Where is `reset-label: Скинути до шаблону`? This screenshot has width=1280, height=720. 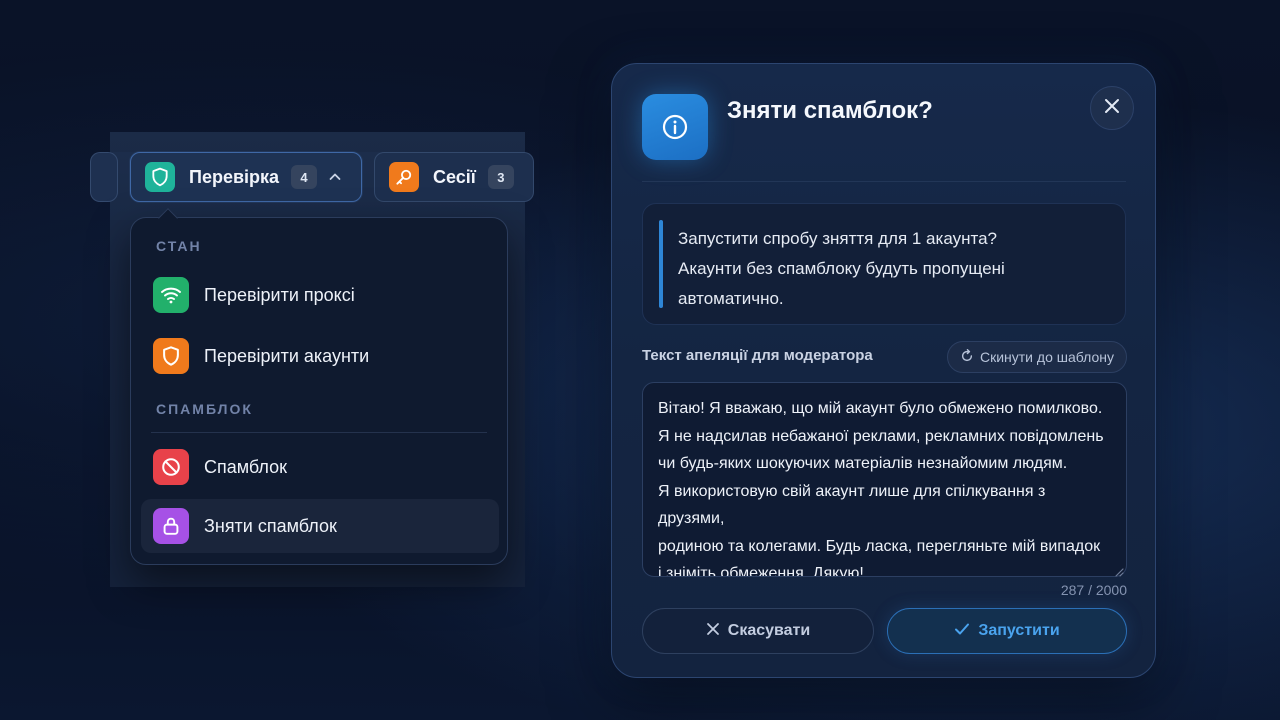
reset-label: Скинути до шаблону is located at coordinates (1046, 357).